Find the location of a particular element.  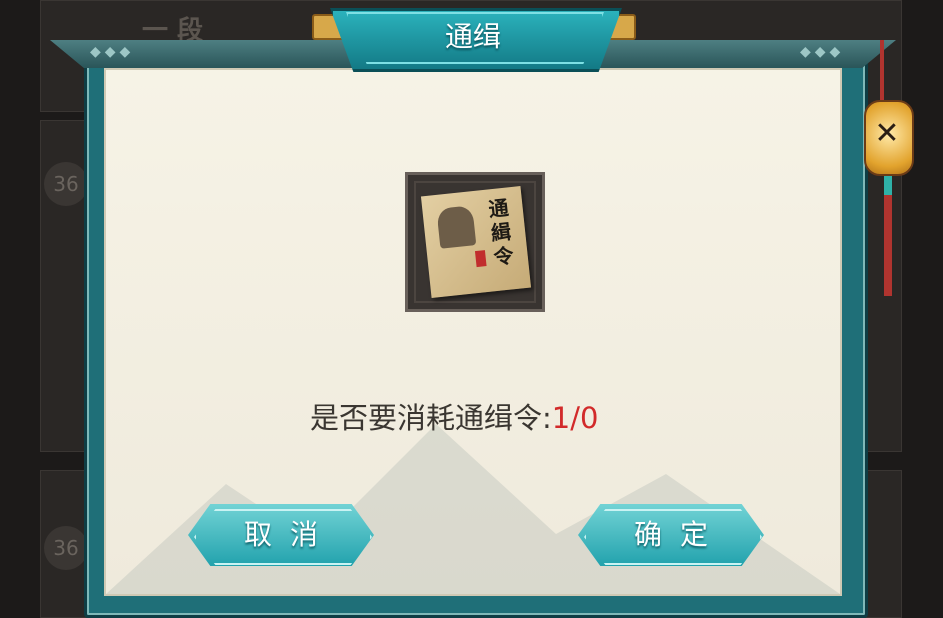

seal-icon is located at coordinates (480, 259).